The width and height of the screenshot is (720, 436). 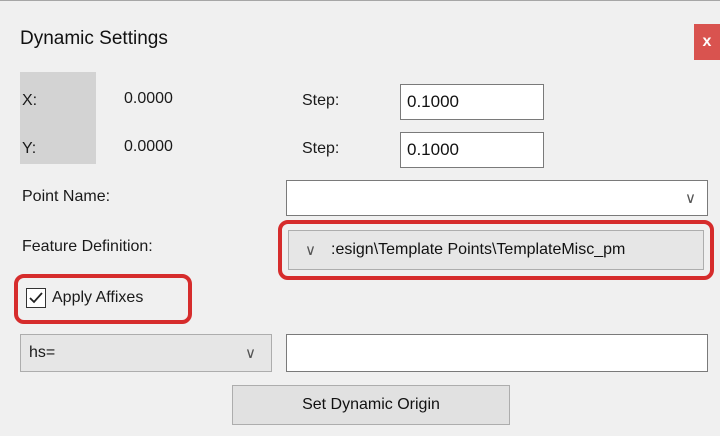 I want to click on affix-text-input, so click(x=497, y=353).